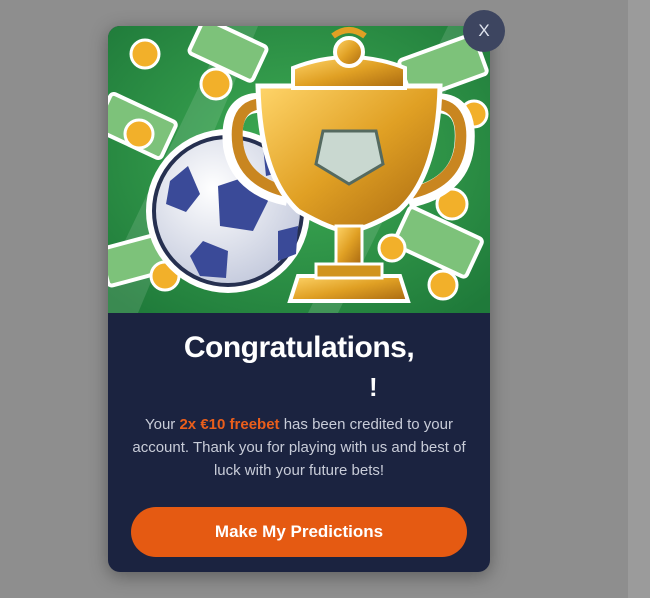 The width and height of the screenshot is (650, 598). Describe the element at coordinates (373, 387) in the screenshot. I see `title-exclamation: !` at that location.